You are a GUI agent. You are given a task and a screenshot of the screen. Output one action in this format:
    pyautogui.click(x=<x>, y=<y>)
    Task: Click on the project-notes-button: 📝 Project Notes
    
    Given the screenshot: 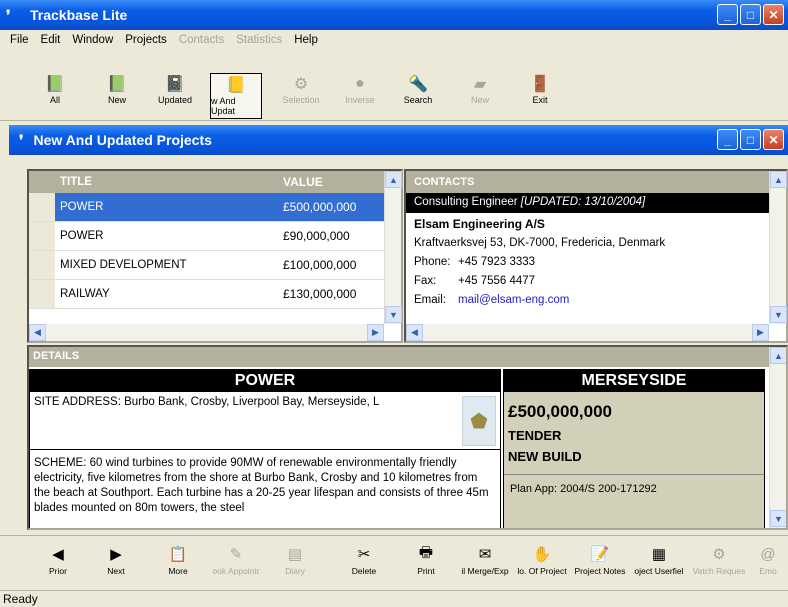 What is the action you would take?
    pyautogui.click(x=600, y=565)
    